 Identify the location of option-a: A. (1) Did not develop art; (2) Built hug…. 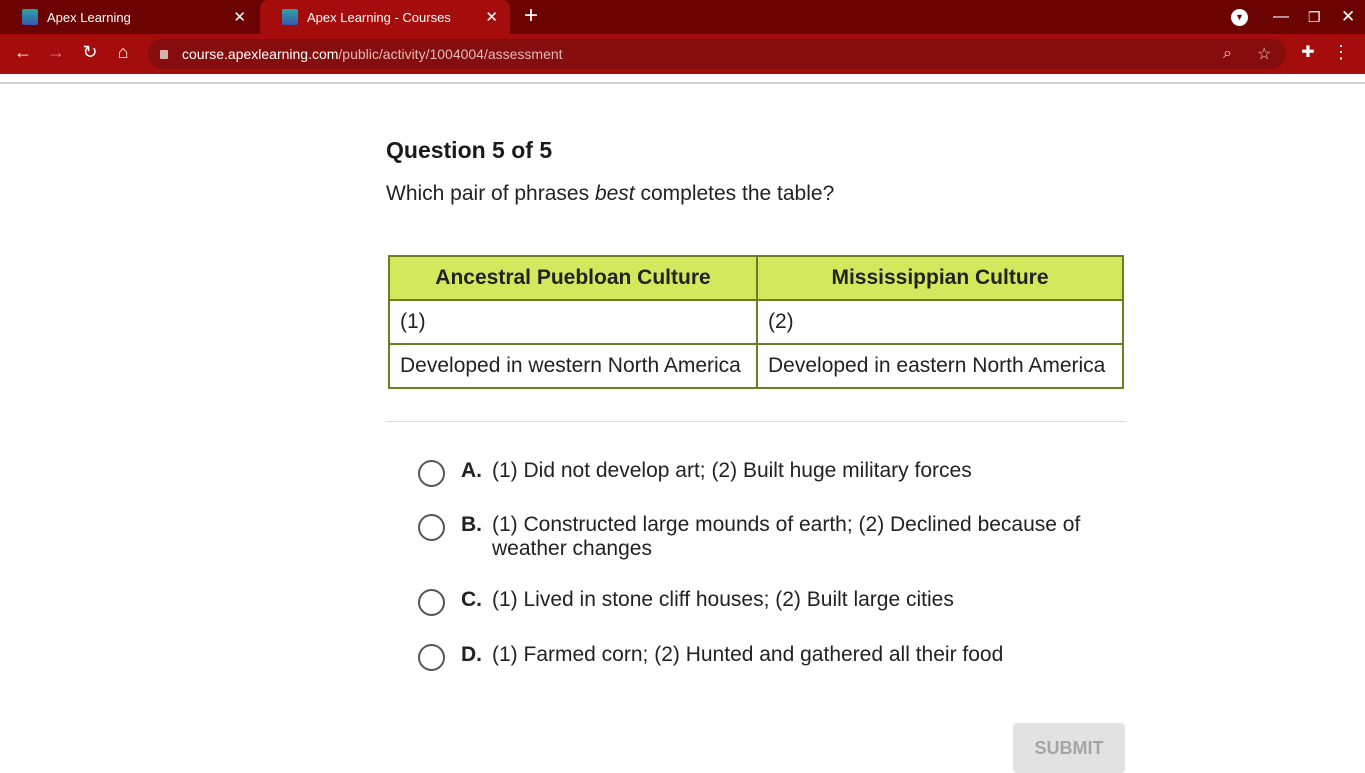
(768, 473).